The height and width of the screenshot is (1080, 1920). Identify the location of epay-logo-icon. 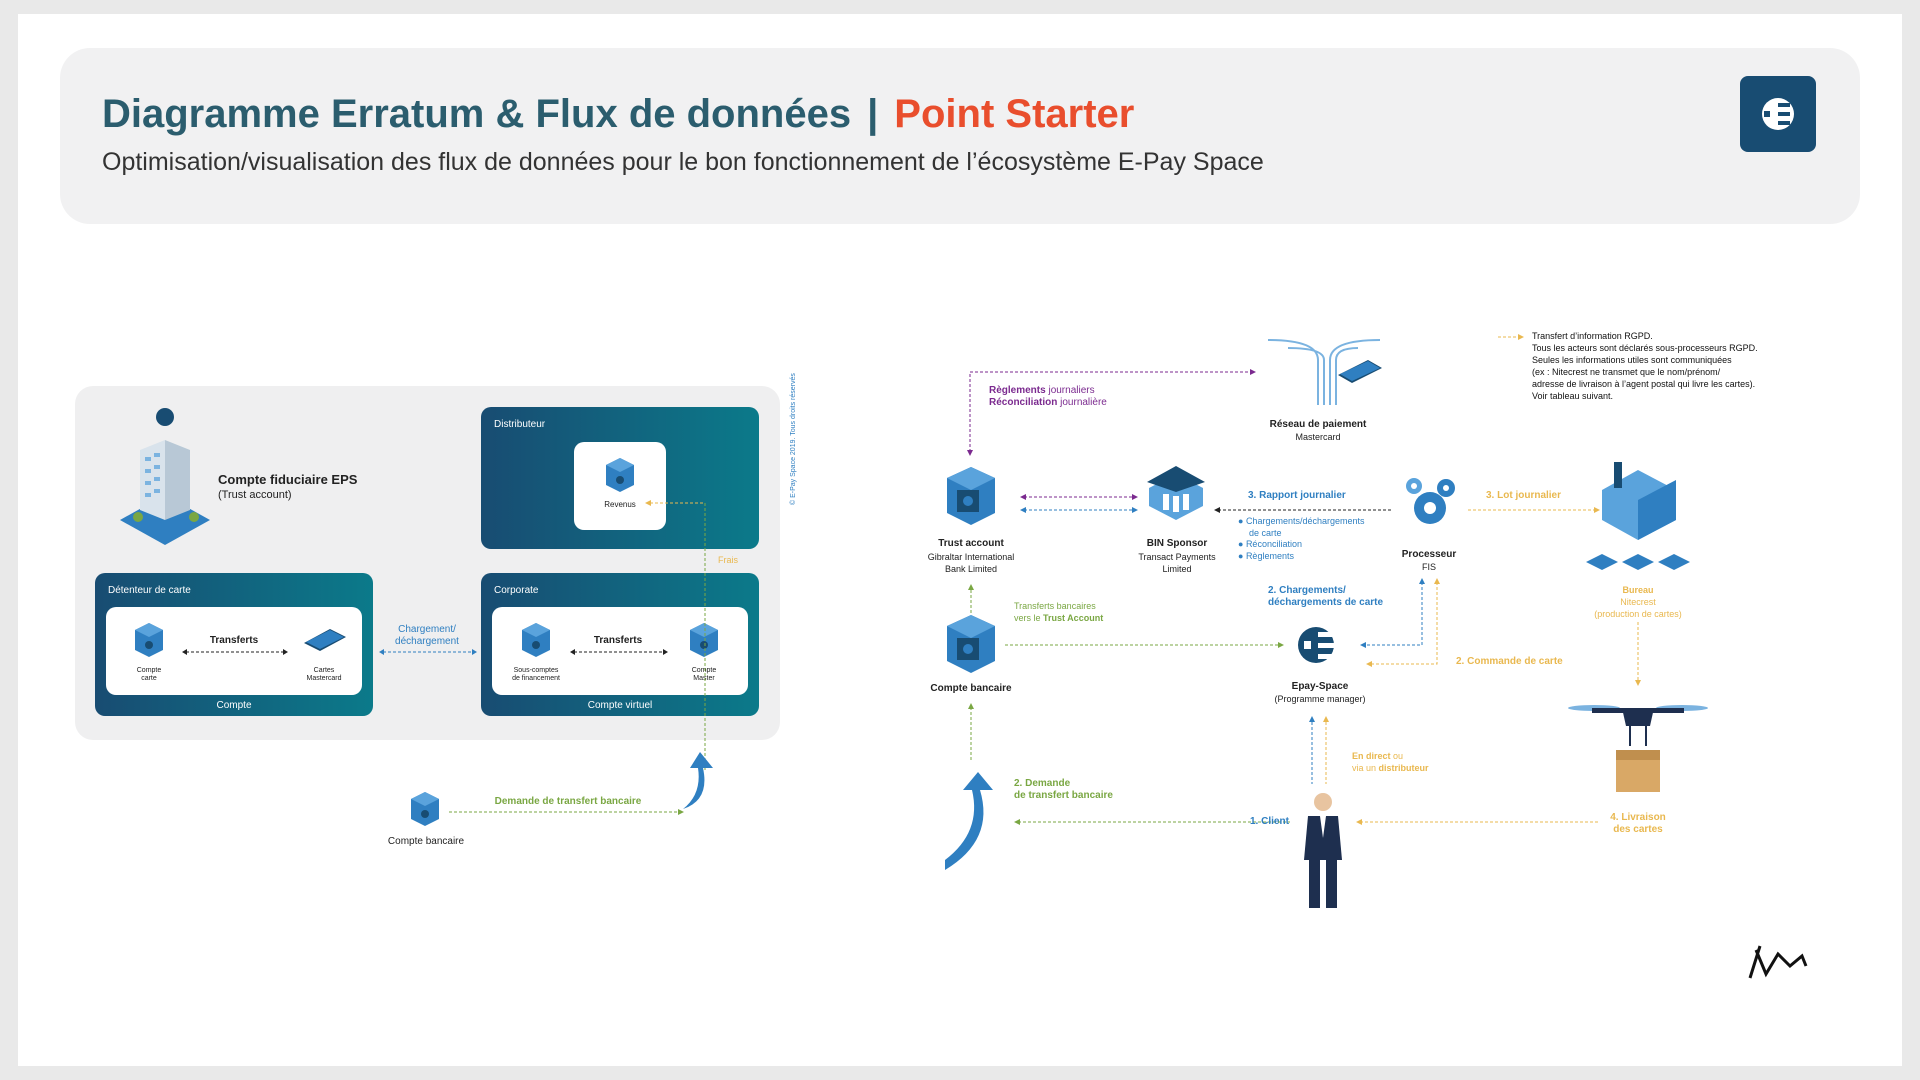
(1778, 114).